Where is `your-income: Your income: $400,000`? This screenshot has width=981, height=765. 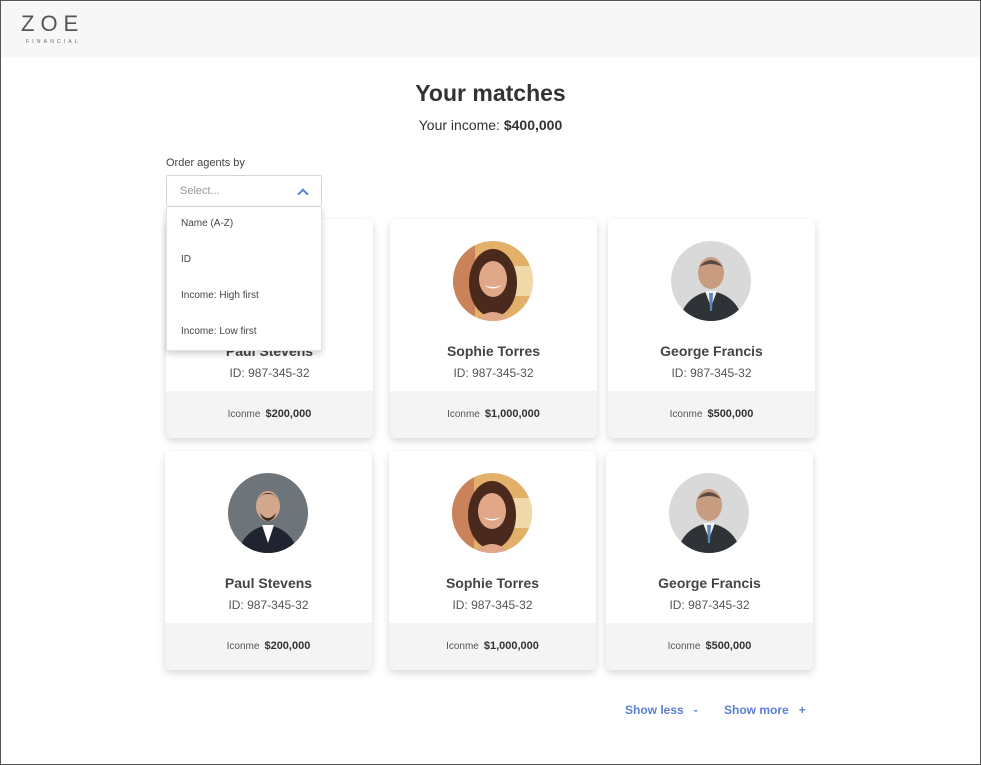 your-income: Your income: $400,000 is located at coordinates (490, 125).